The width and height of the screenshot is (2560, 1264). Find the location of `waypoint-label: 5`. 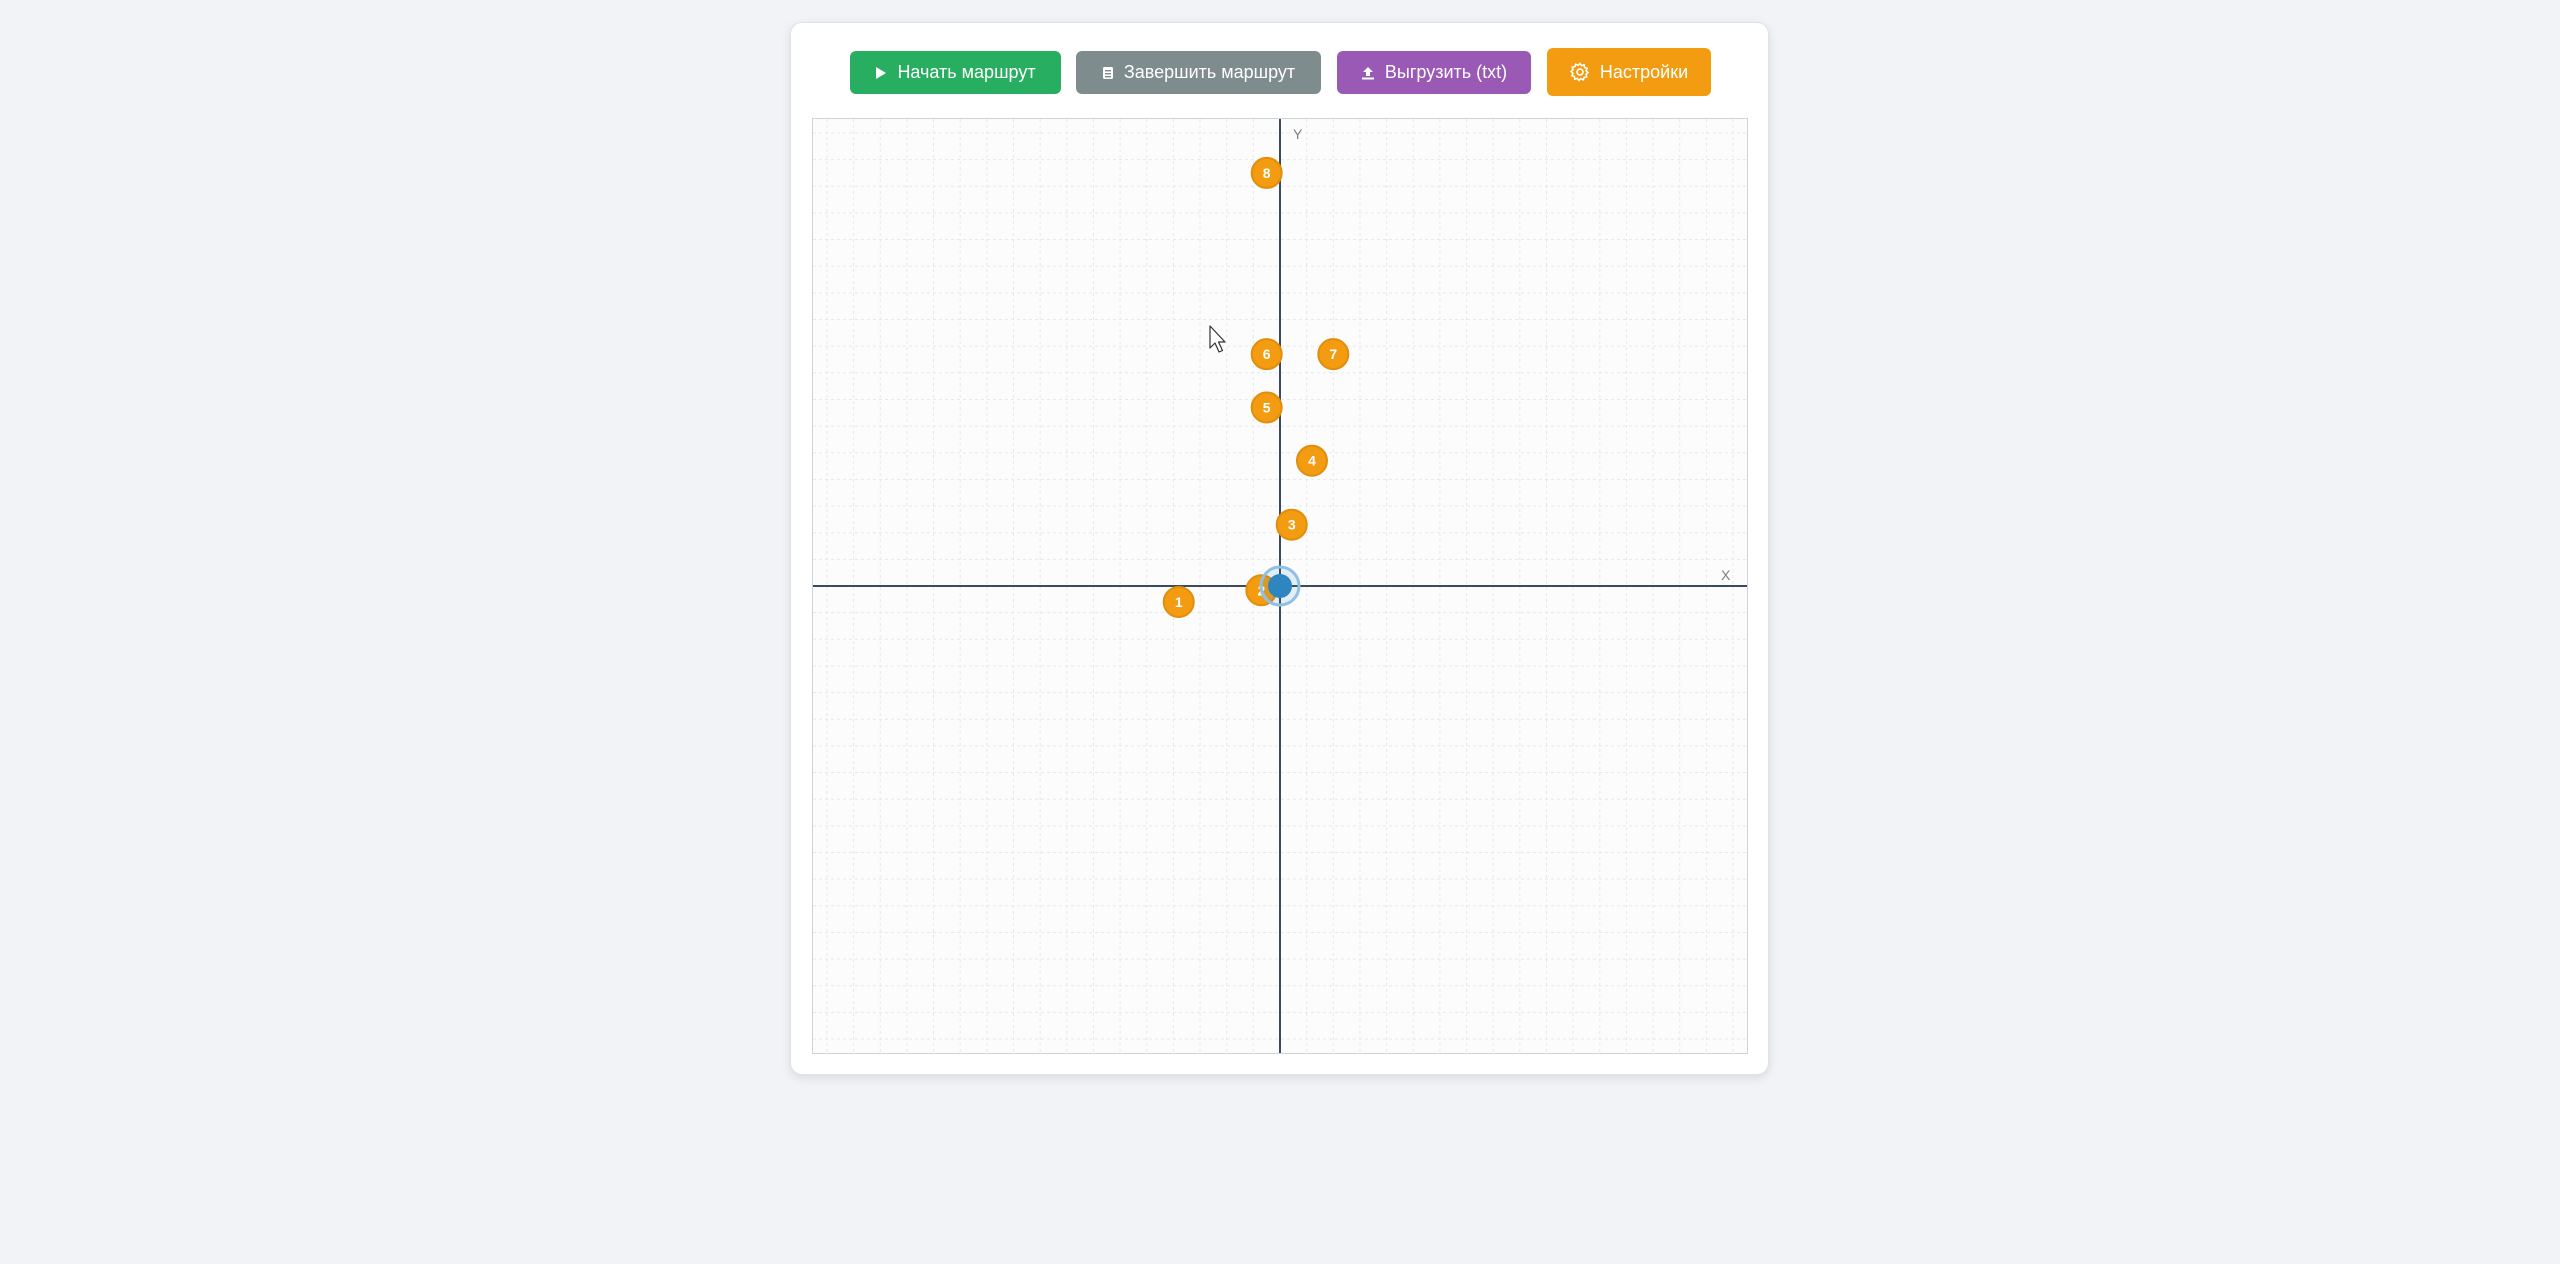

waypoint-label: 5 is located at coordinates (1267, 407).